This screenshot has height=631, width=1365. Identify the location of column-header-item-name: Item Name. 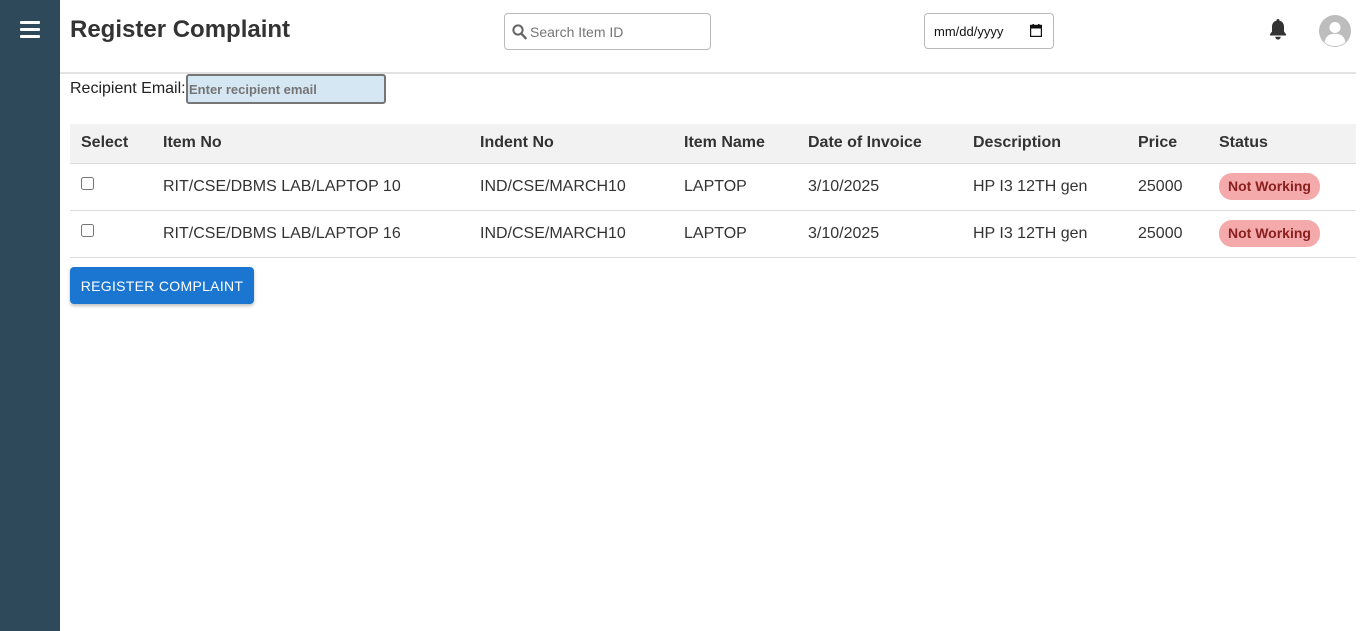
(735, 144).